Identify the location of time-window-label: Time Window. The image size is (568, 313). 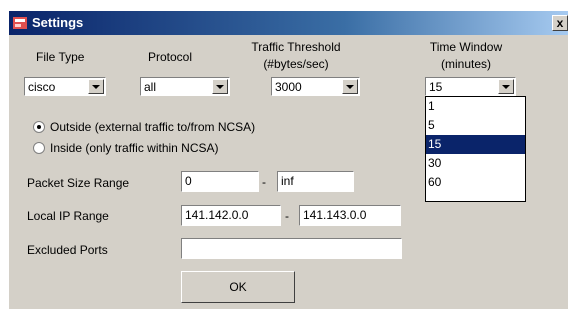
(466, 47).